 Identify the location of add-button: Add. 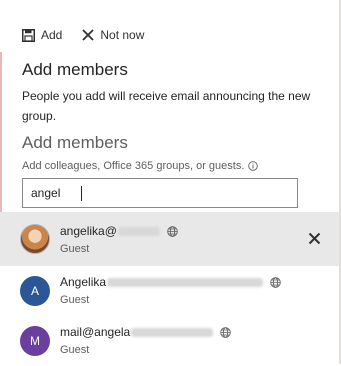
(42, 35).